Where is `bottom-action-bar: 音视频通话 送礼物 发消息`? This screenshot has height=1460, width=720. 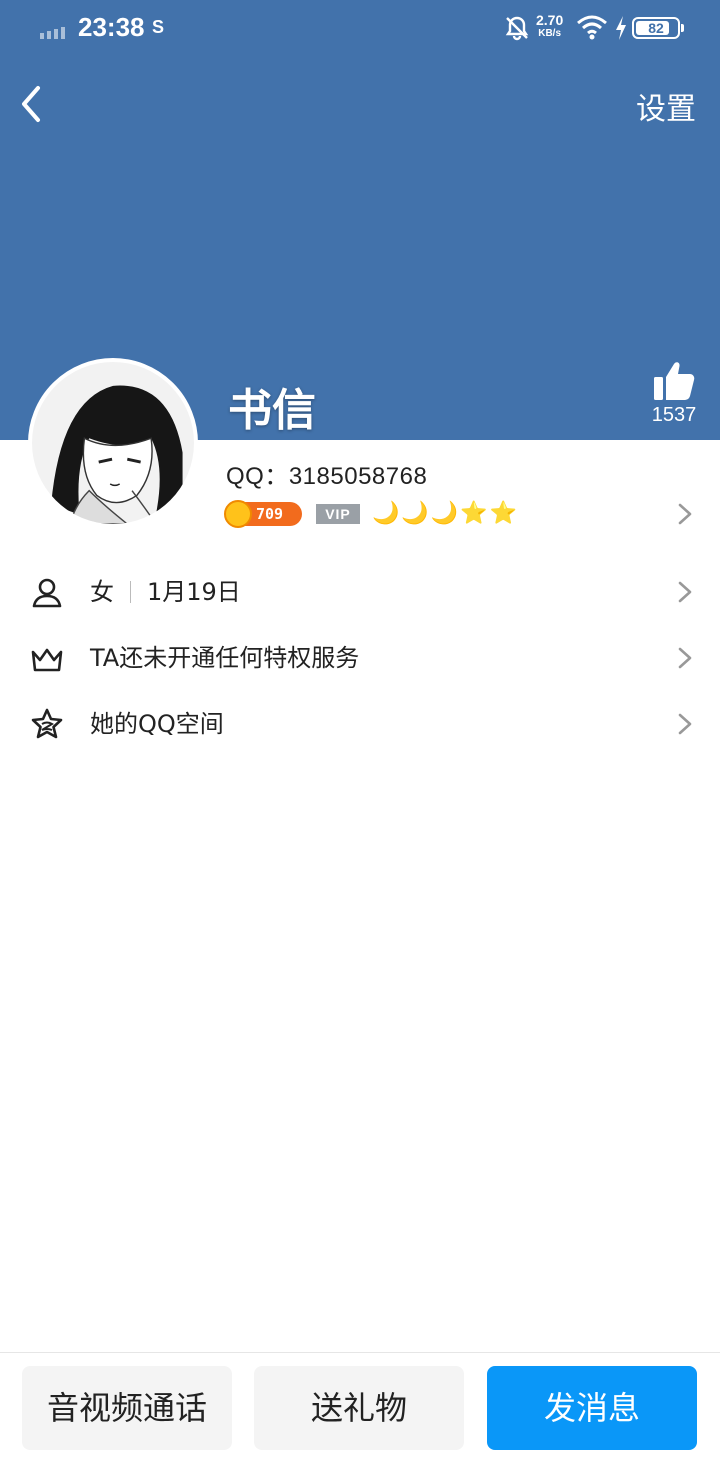
bottom-action-bar: 音视频通话 送礼物 发消息 is located at coordinates (360, 1406).